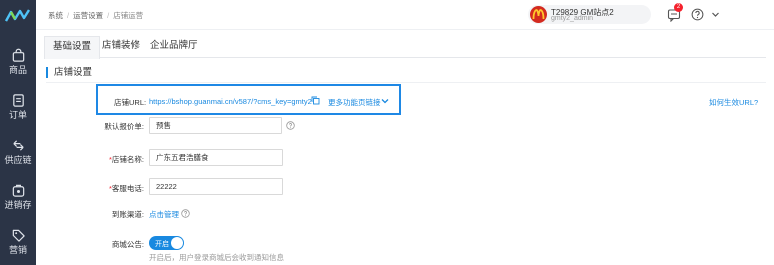  I want to click on price-sheet-label: 默认报价单:, so click(124, 126).